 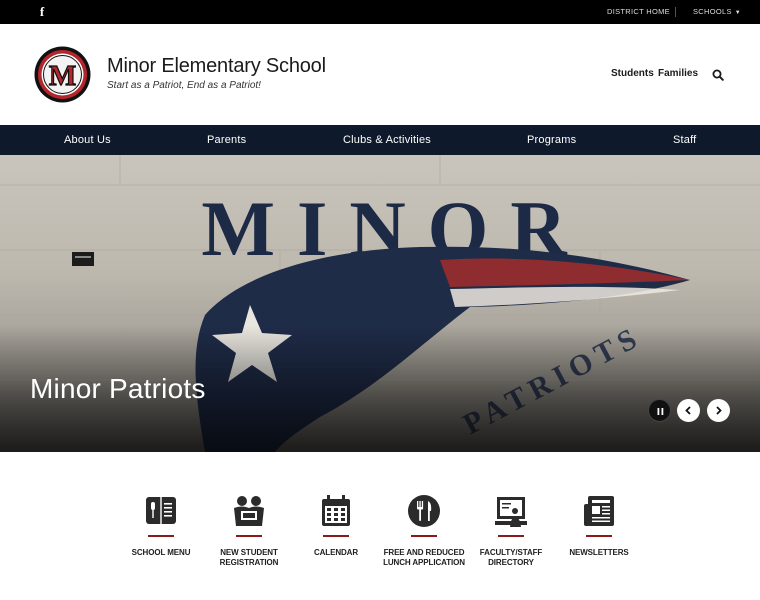 What do you see at coordinates (599, 552) in the screenshot?
I see `quick-link-label: Newsletters` at bounding box center [599, 552].